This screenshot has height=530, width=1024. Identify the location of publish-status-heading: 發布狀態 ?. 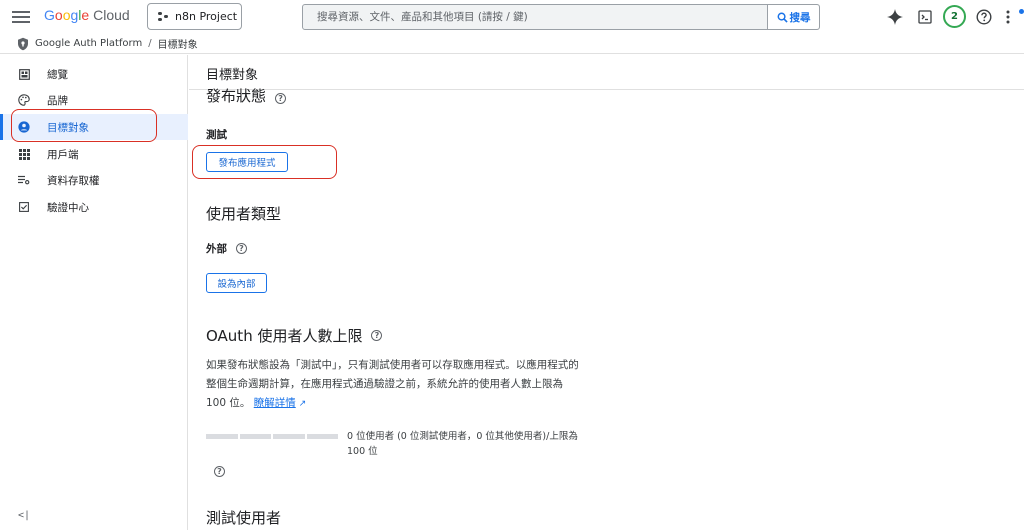
(246, 98).